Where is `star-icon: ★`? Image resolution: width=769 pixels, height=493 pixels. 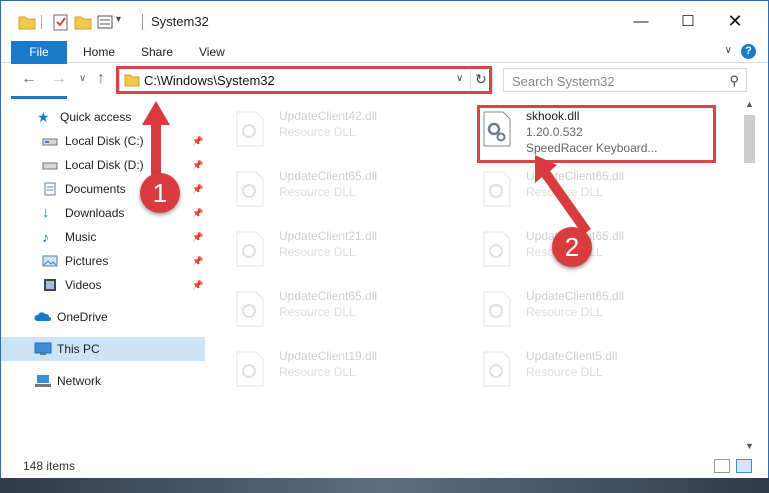 star-icon: ★ is located at coordinates (43, 117).